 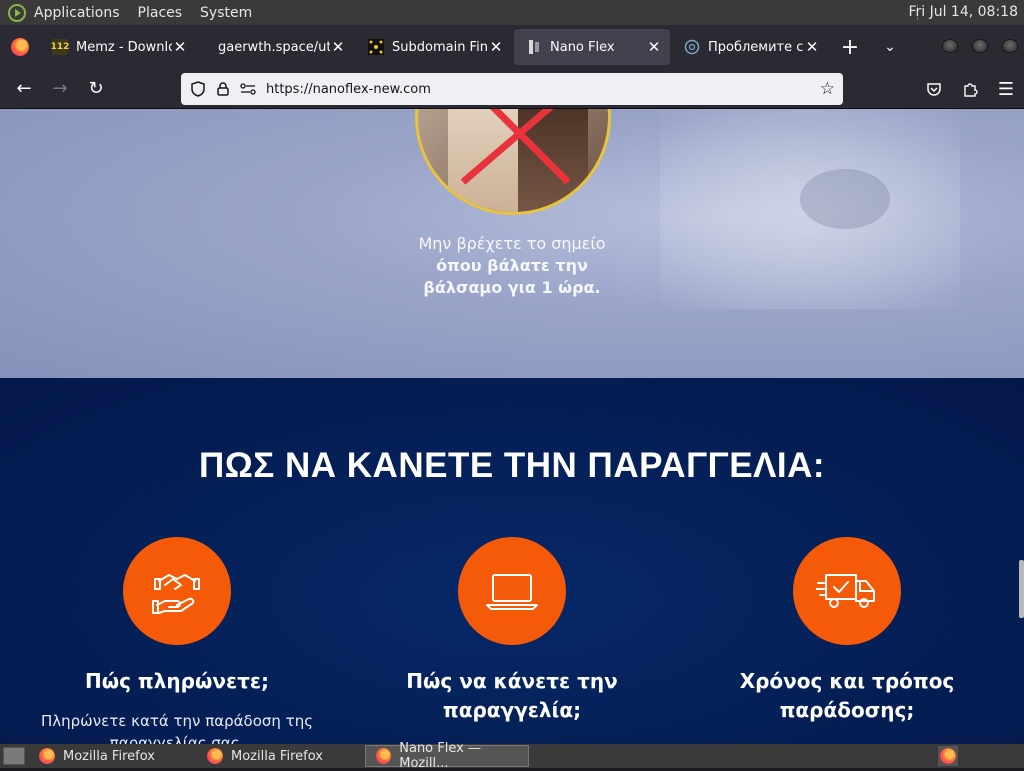 What do you see at coordinates (1006, 89) in the screenshot?
I see `hamburger-menu-icon: ☰` at bounding box center [1006, 89].